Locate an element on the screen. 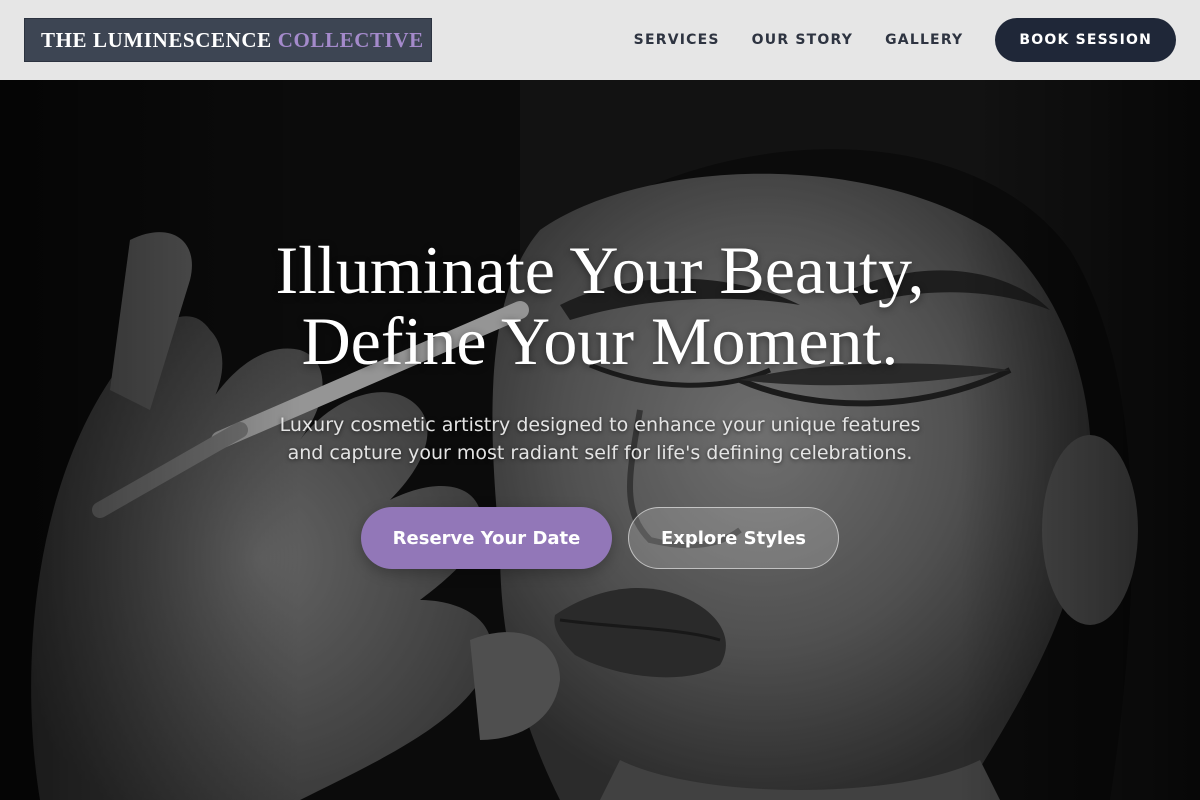 The height and width of the screenshot is (800, 1200). hero-cta-row: Reserve Your Date Explore Styles is located at coordinates (600, 538).